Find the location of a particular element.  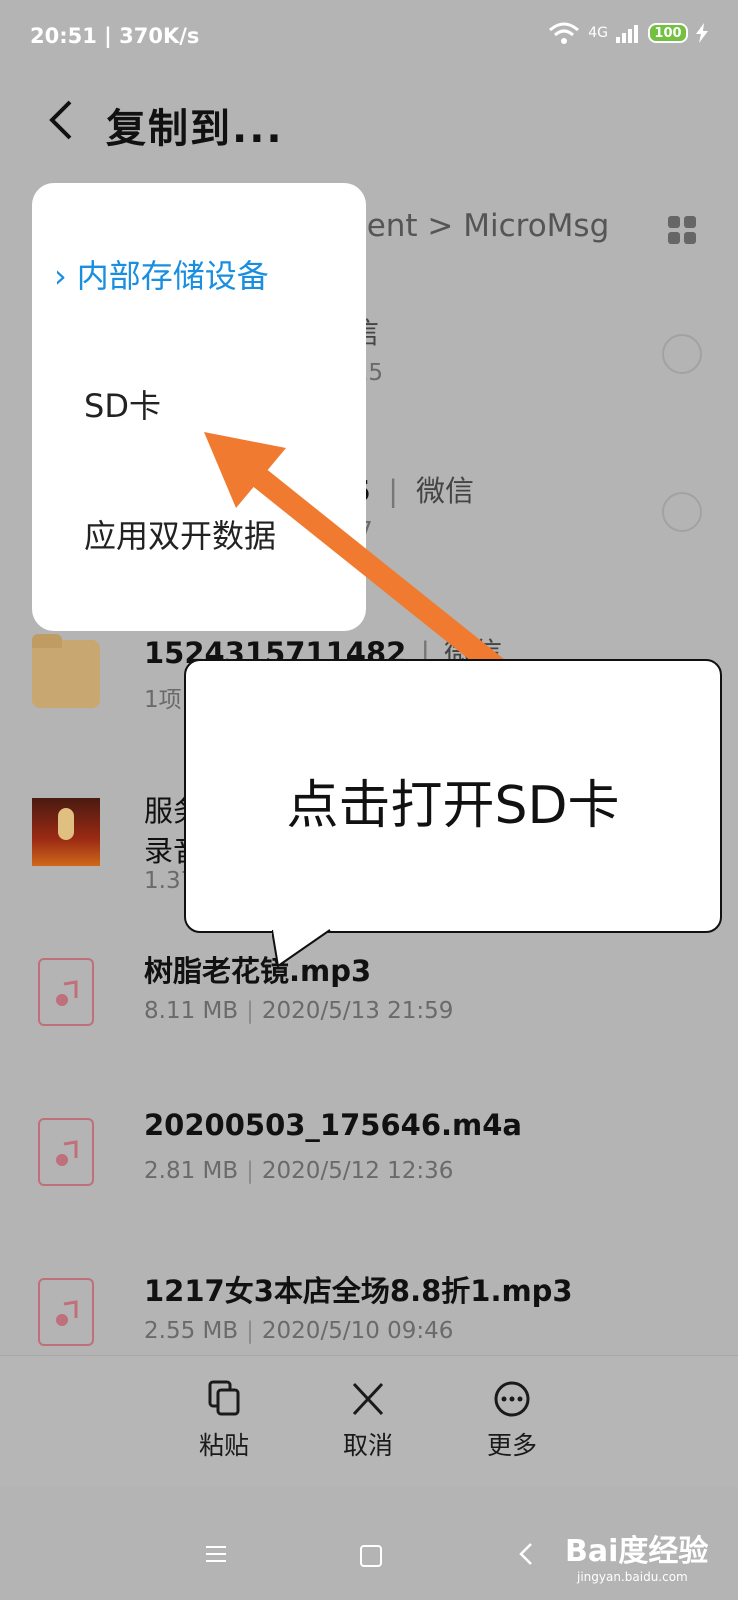

breadcrumb: ncent > MicroMsg is located at coordinates (474, 226).